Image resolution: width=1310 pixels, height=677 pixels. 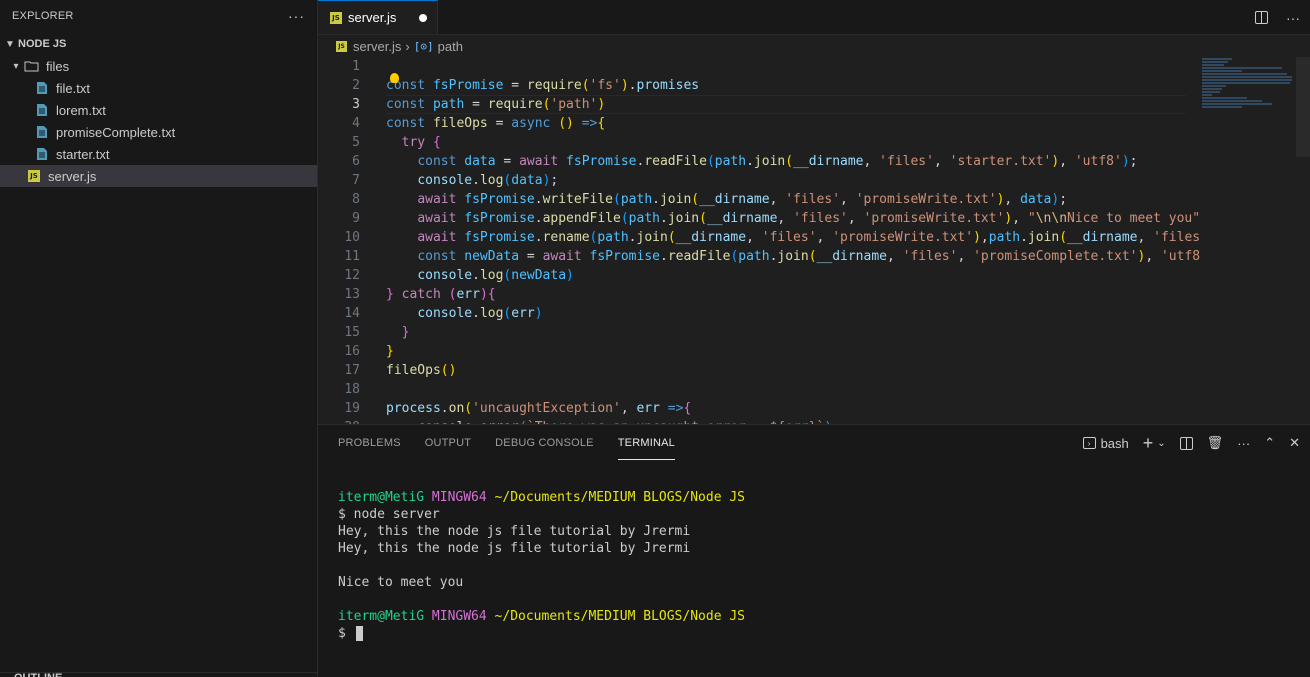 I want to click on lightbulb-icon, so click(x=394, y=78).